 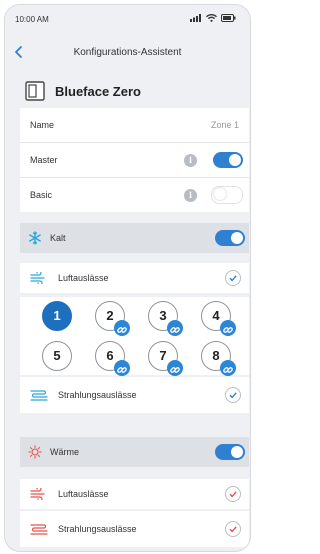 I want to click on zone-number: 6, so click(x=110, y=355).